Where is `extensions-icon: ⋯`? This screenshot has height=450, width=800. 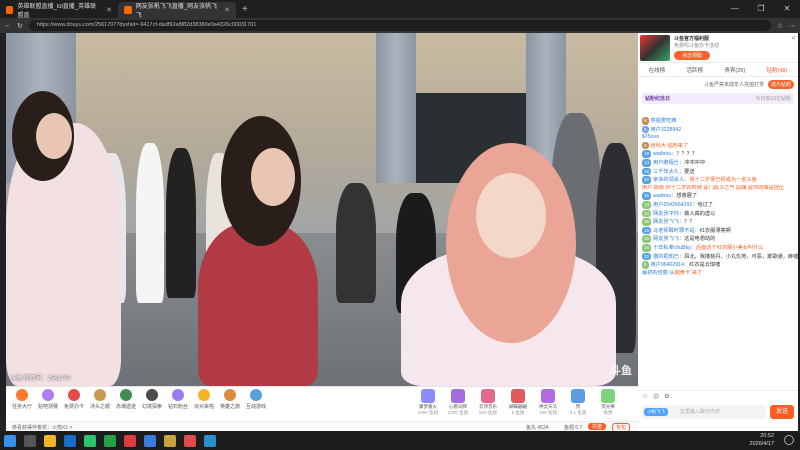 extensions-icon: ⋯ is located at coordinates (792, 26).